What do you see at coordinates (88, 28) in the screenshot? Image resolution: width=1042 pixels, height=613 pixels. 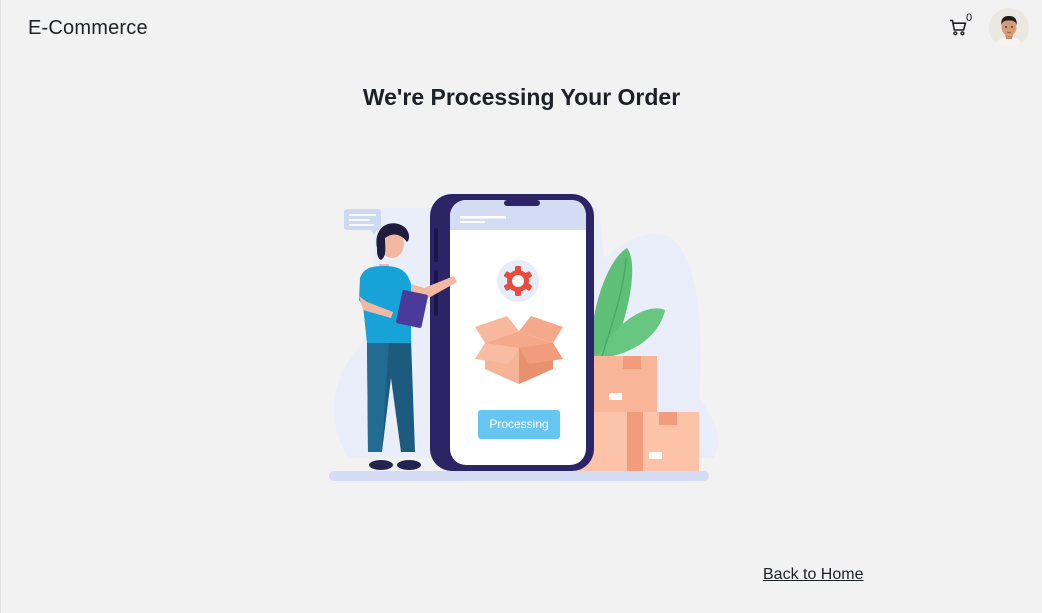 I see `brand-logo: E-Commerce` at bounding box center [88, 28].